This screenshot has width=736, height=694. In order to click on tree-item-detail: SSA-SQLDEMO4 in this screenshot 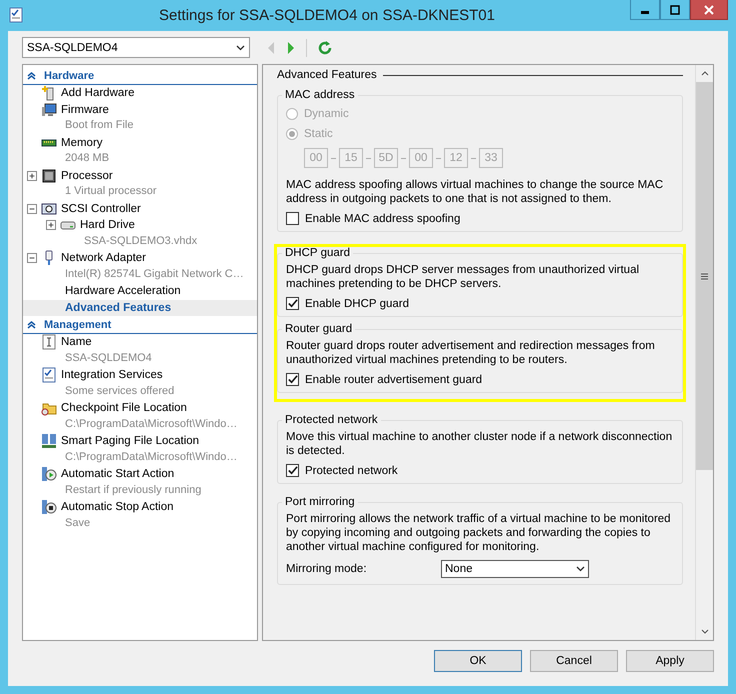, I will do `click(108, 358)`.